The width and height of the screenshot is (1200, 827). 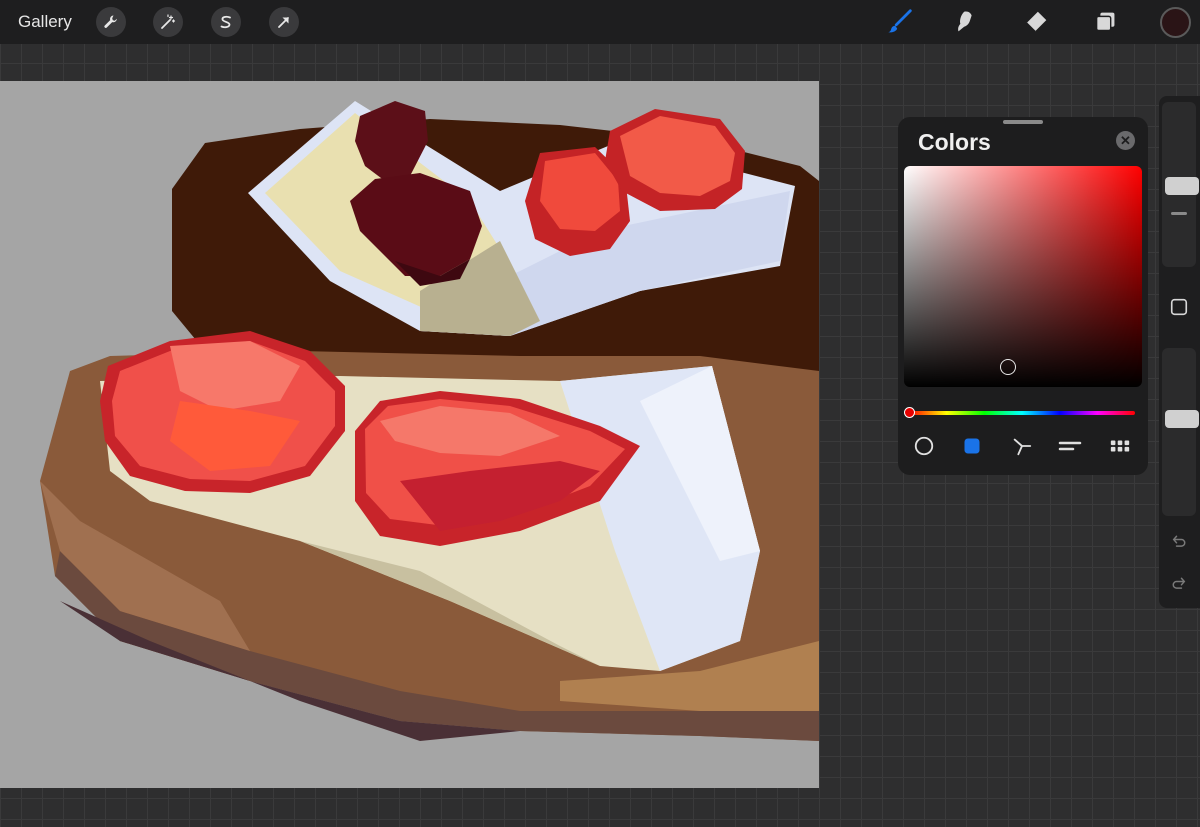 I want to click on modify-square-icon, so click(x=1179, y=307).